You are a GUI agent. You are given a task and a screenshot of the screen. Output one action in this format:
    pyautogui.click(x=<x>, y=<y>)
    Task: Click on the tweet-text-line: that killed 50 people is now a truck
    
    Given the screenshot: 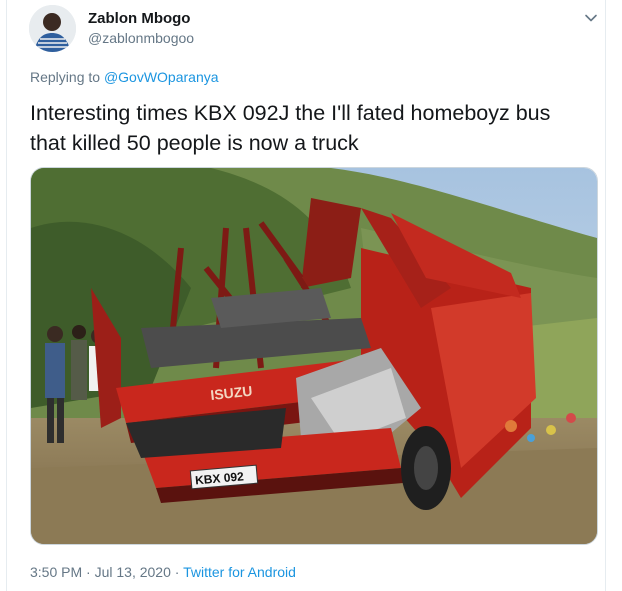 What is the action you would take?
    pyautogui.click(x=194, y=143)
    